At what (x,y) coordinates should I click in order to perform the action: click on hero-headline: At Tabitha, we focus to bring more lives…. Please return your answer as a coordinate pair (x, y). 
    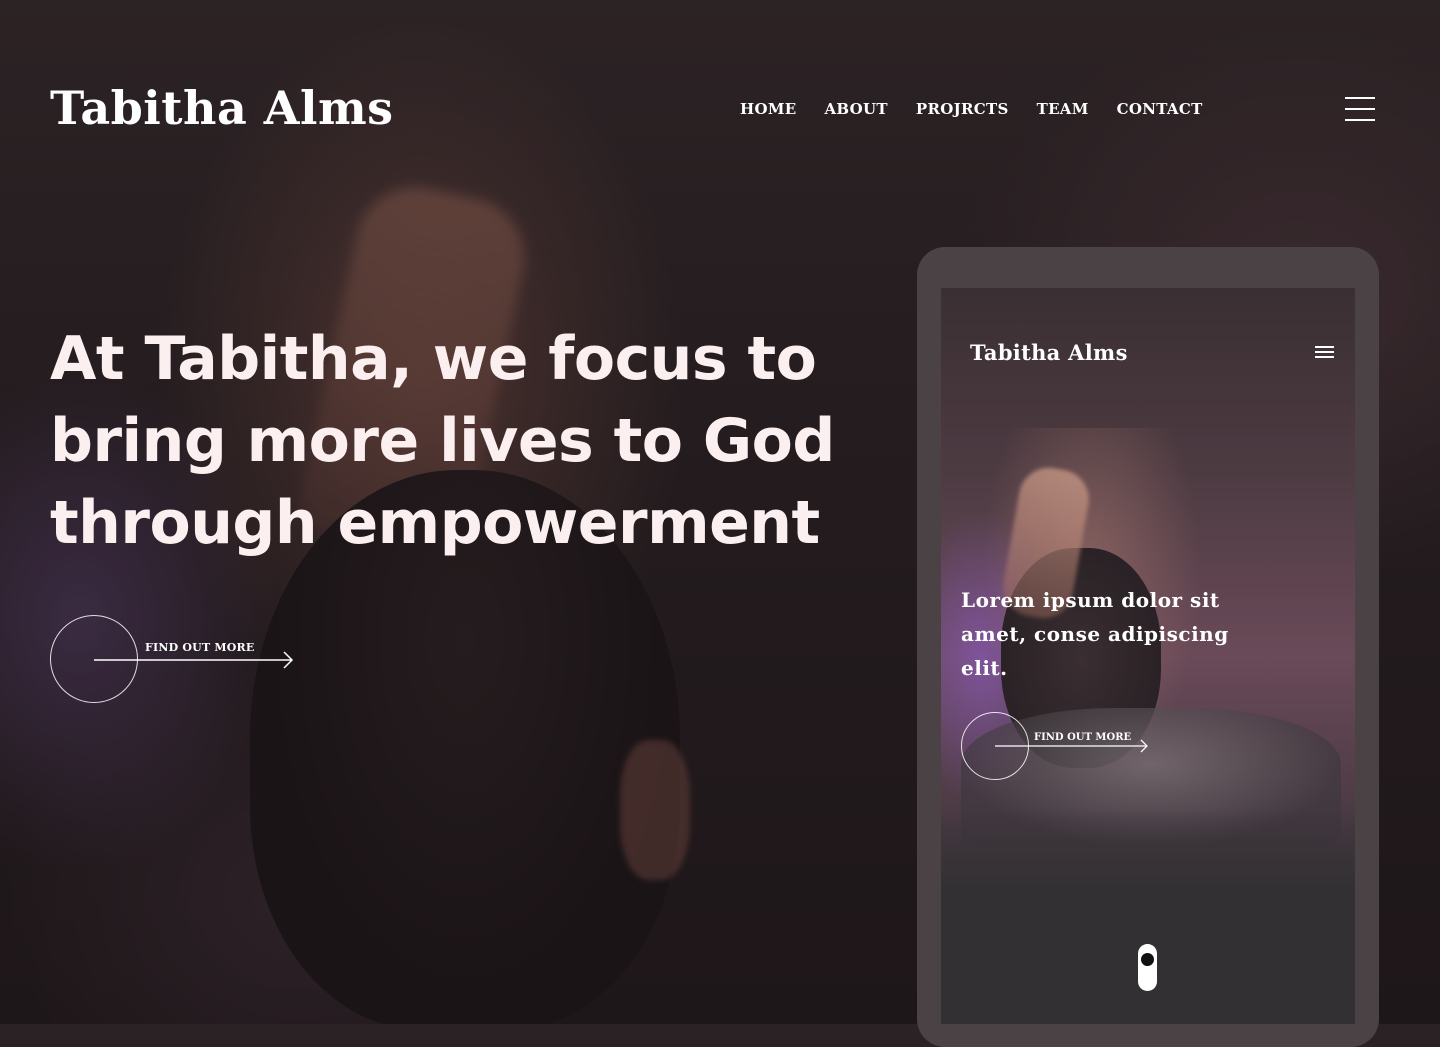
    Looking at the image, I should click on (442, 441).